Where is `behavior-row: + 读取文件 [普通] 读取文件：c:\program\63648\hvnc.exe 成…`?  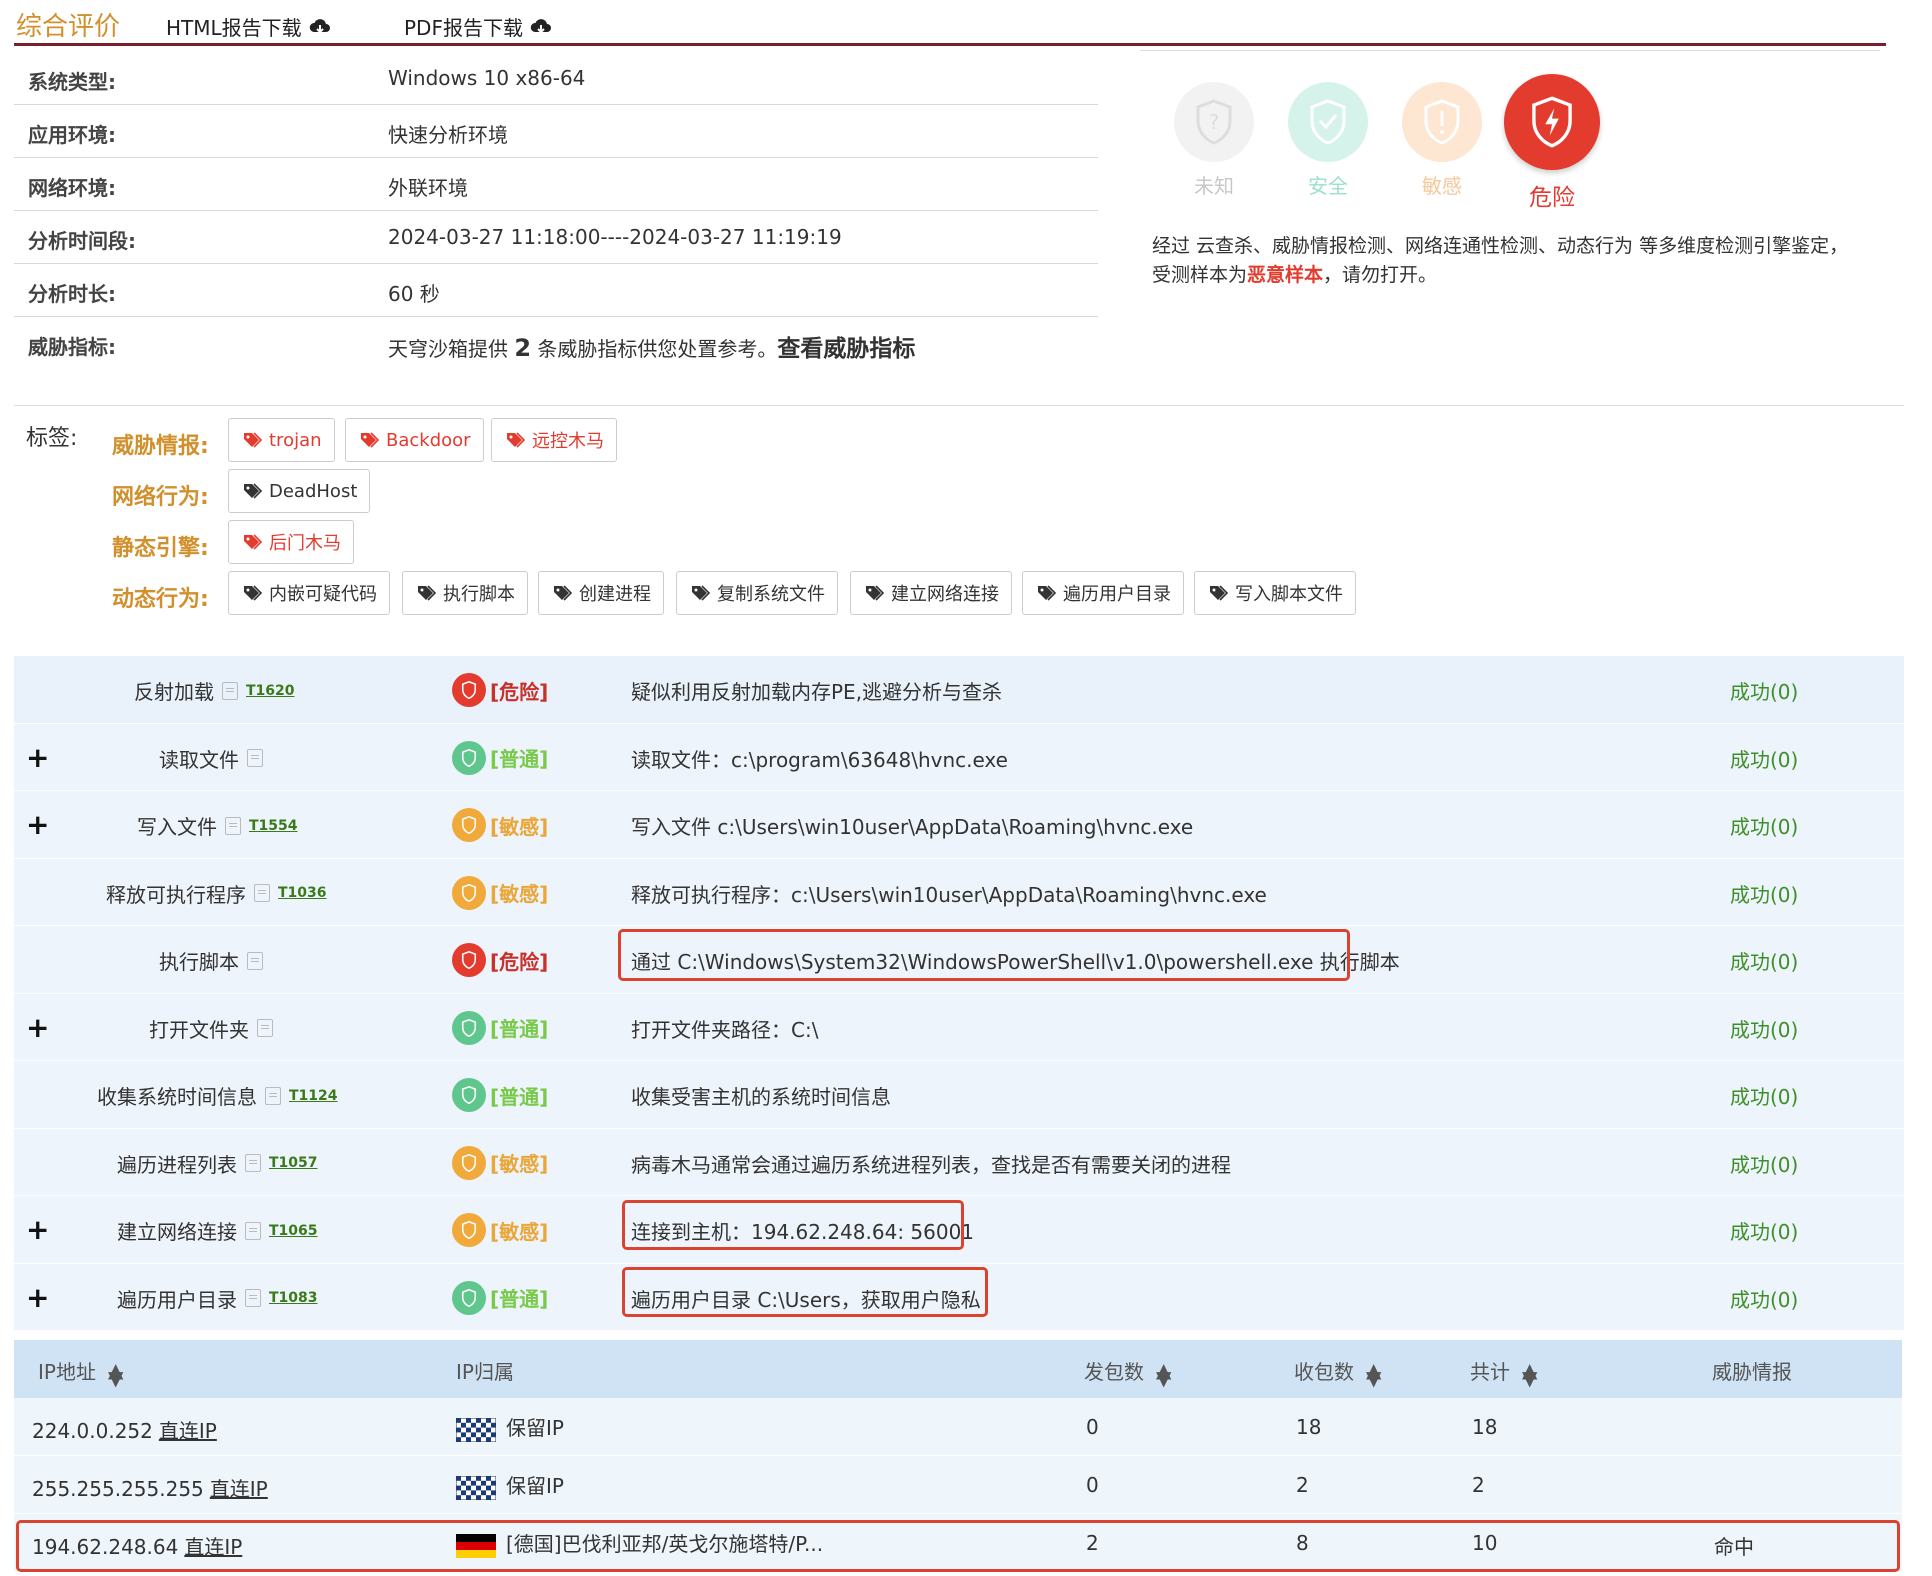 behavior-row: + 读取文件 [普通] 读取文件：c:\program\63648\hvnc.exe 成… is located at coordinates (959, 757).